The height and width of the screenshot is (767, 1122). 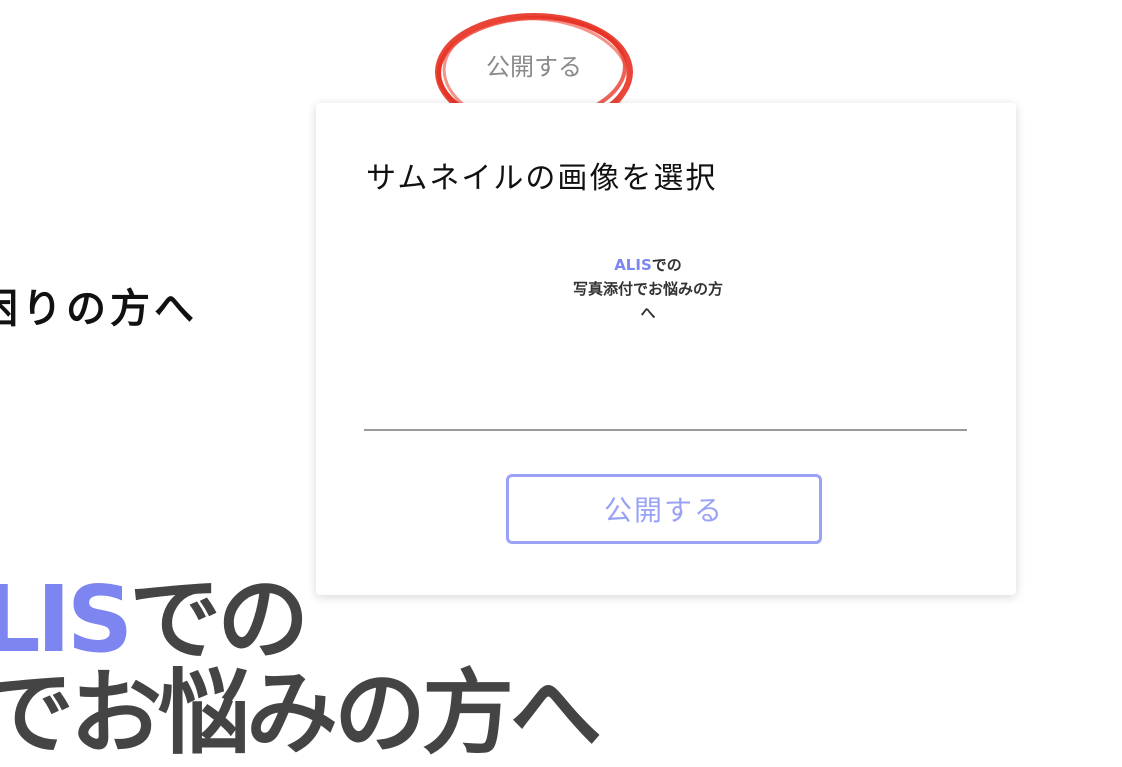 I want to click on article-banner-image: LISでの でお悩みの方へ, so click(x=301, y=670).